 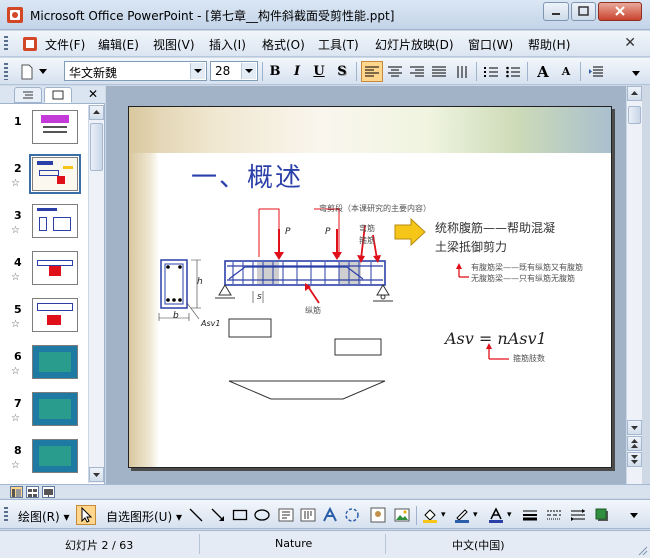 I want to click on font-name-combo: 华文新魏, so click(x=135, y=71).